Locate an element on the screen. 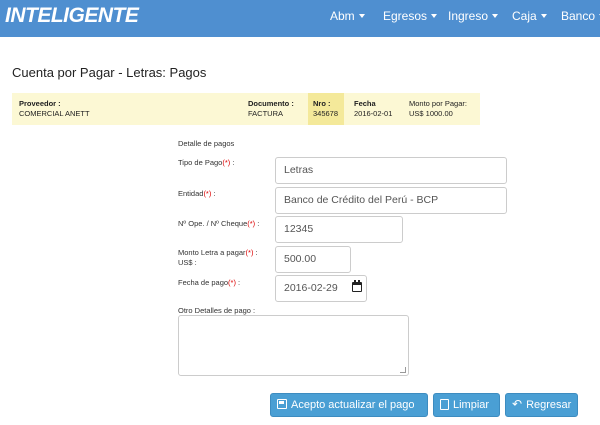 This screenshot has width=600, height=425. brand-logo: INTELIGENTE is located at coordinates (72, 16).